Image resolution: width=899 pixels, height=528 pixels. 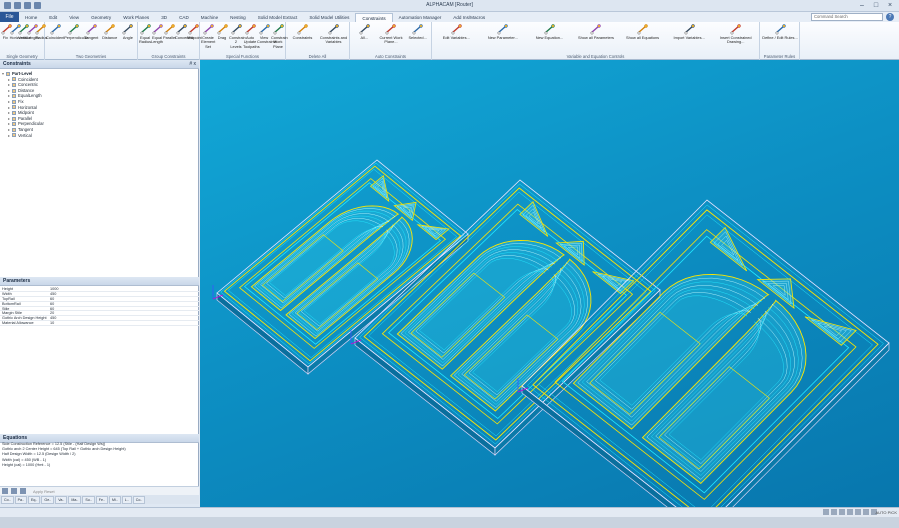 What do you see at coordinates (44, 491) in the screenshot?
I see `apply-reset-label: Apply Reset` at bounding box center [44, 491].